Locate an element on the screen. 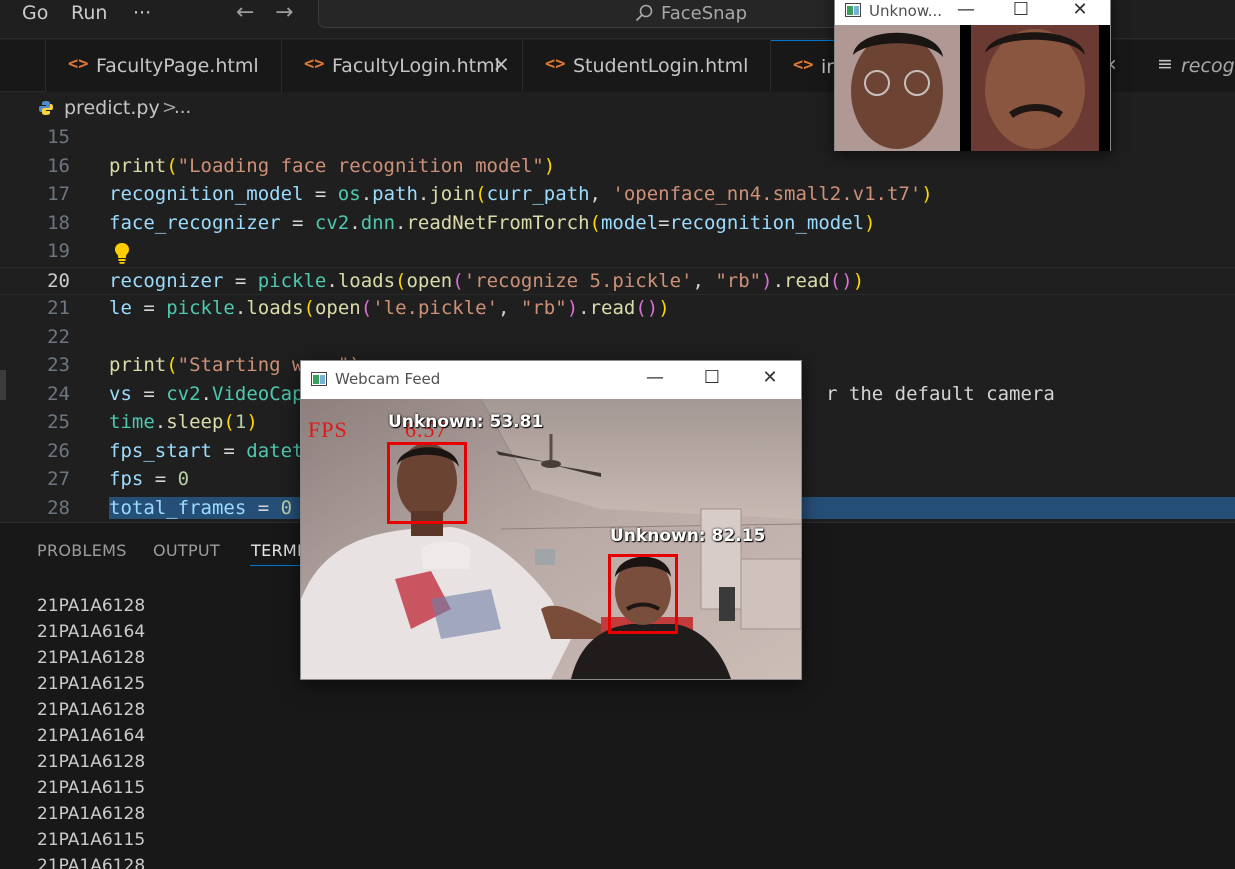  window-titlebar: Webcam Feed — ☐ ✕ is located at coordinates (551, 379).